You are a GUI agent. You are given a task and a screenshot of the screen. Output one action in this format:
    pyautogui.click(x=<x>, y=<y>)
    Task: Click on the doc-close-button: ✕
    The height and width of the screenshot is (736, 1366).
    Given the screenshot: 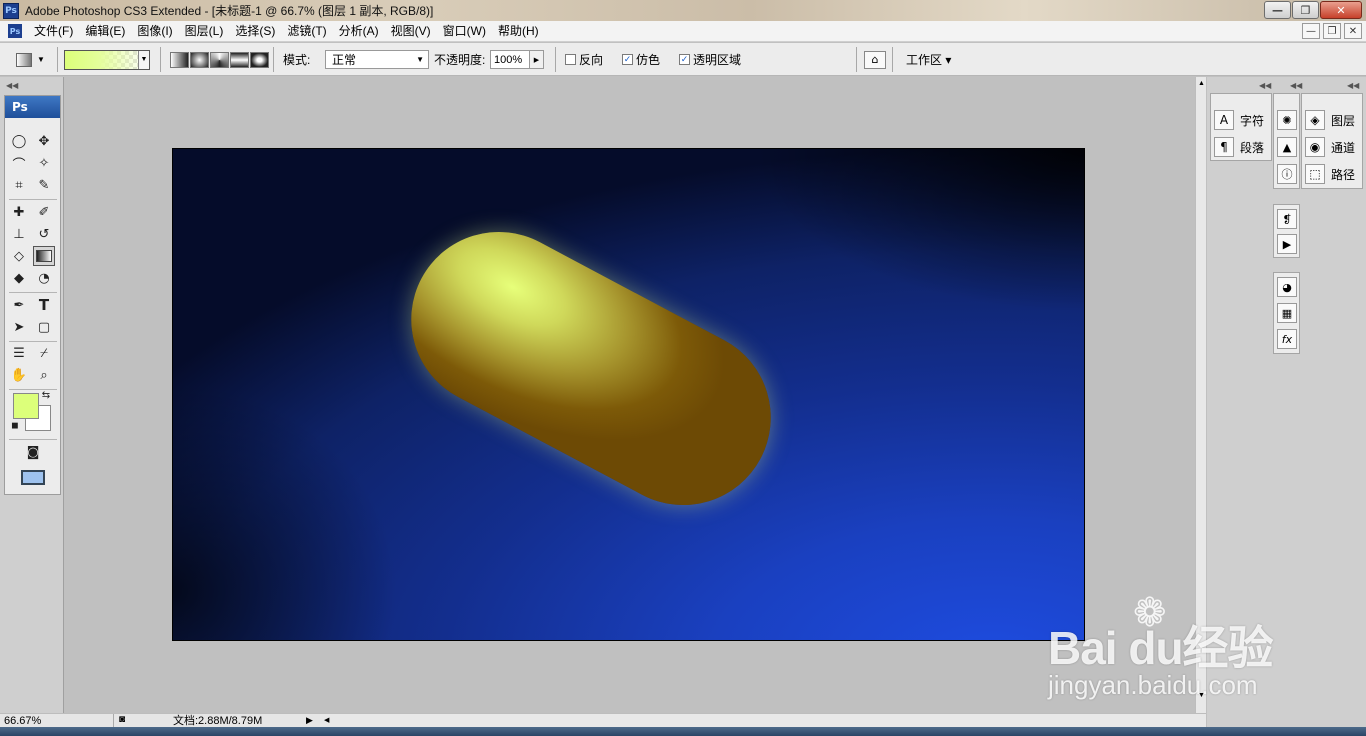 What is the action you would take?
    pyautogui.click(x=1353, y=31)
    